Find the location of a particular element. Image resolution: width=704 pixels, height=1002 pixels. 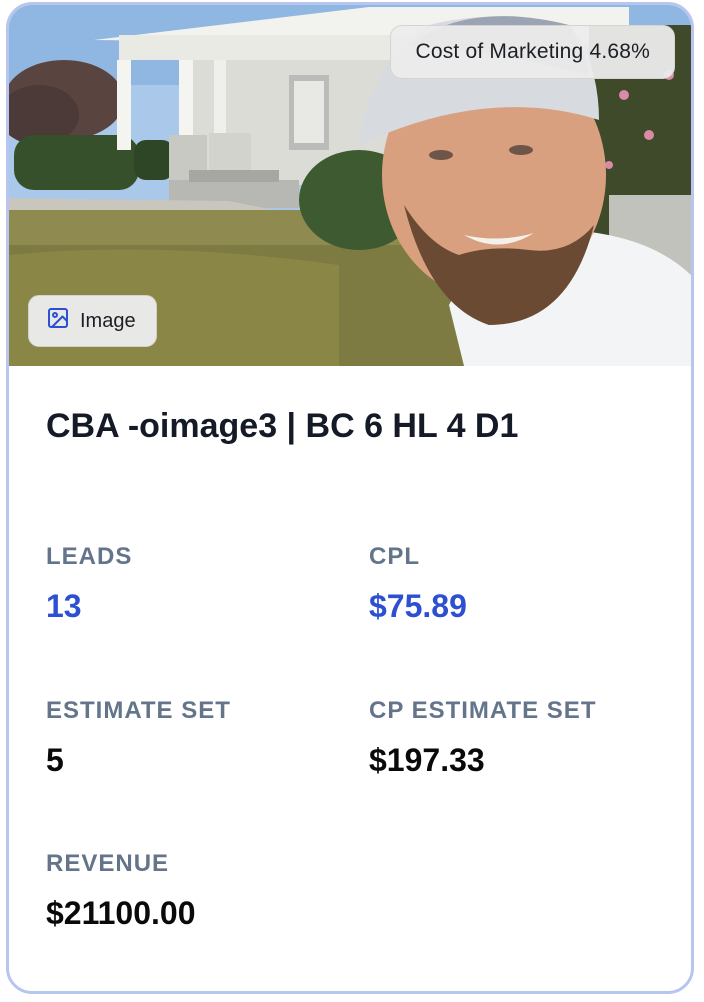

metric-value: $21100.00 is located at coordinates (121, 913).